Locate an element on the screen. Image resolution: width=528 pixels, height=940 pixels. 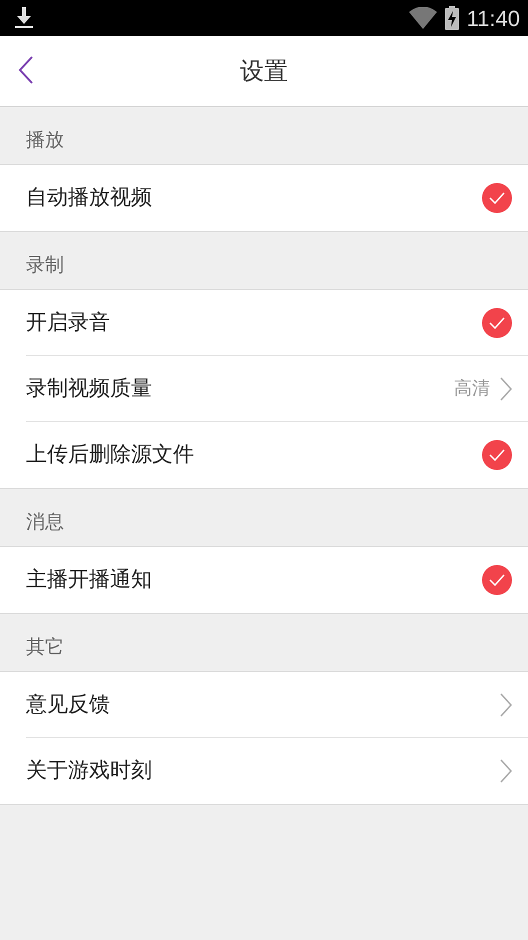
section-header: 消息 is located at coordinates (45, 522).